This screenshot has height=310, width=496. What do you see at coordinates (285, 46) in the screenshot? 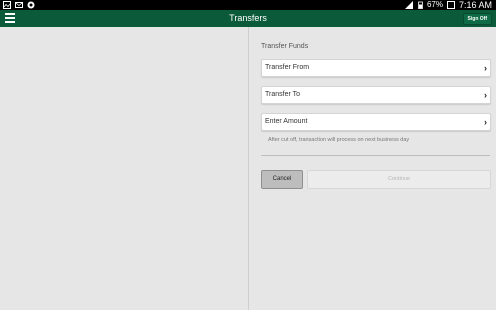
I see `section-label: Transfer Funds` at bounding box center [285, 46].